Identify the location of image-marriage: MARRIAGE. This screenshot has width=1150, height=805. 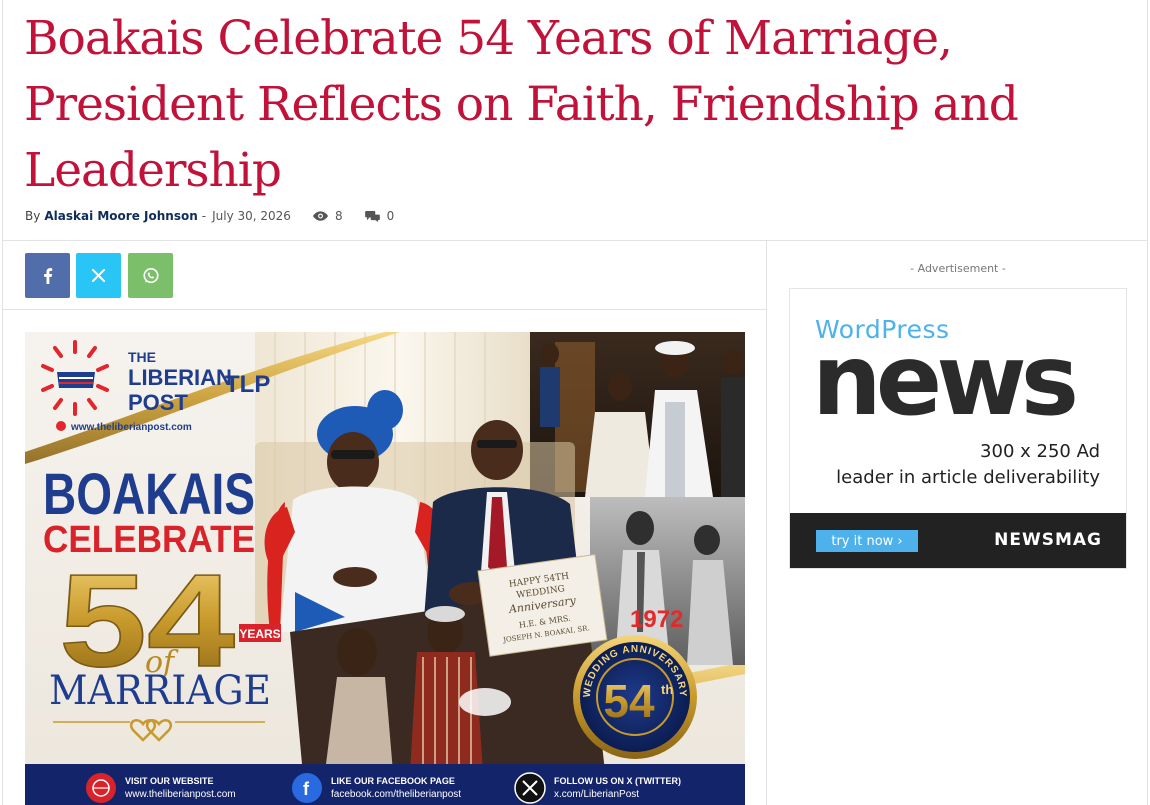
(160, 691).